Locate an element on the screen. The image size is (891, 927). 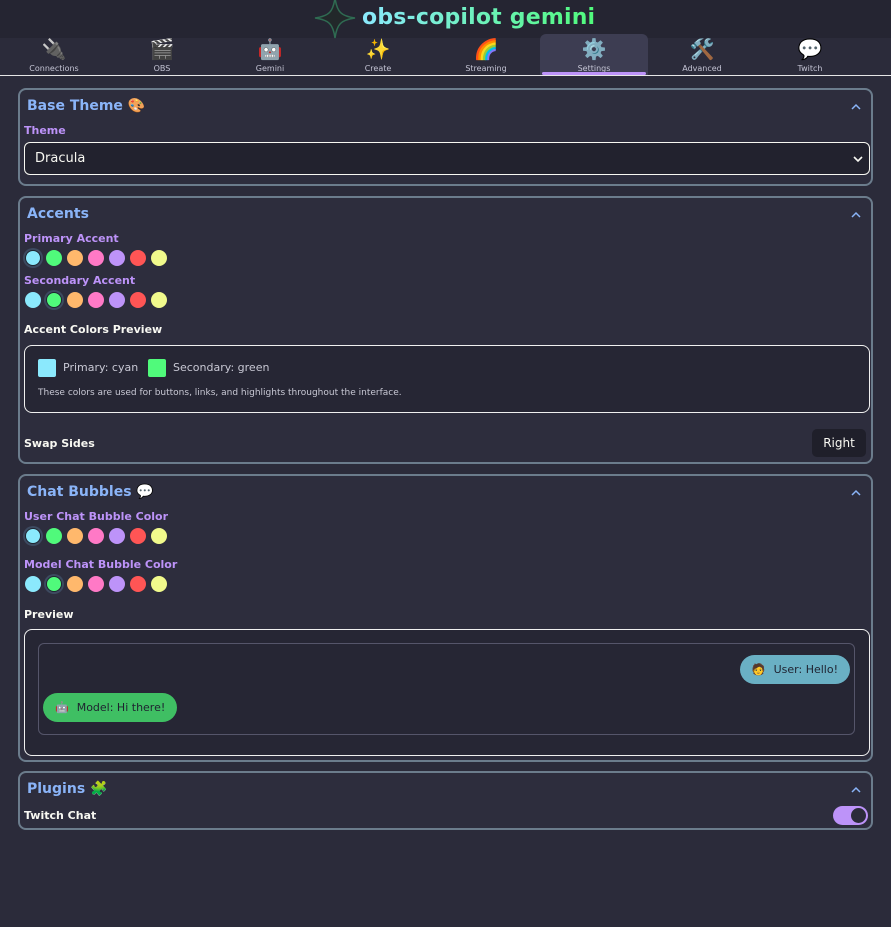
primary-accent-swatches is located at coordinates (96, 258).